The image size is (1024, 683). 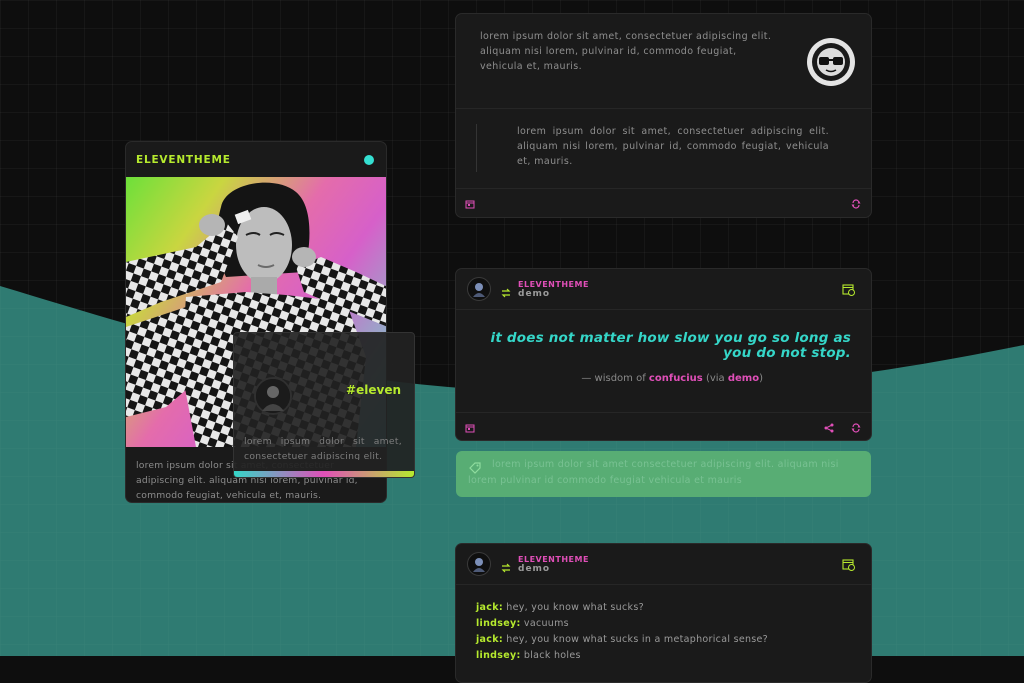 I want to click on blog-title: ELEVENTHEME, so click(x=183, y=160).